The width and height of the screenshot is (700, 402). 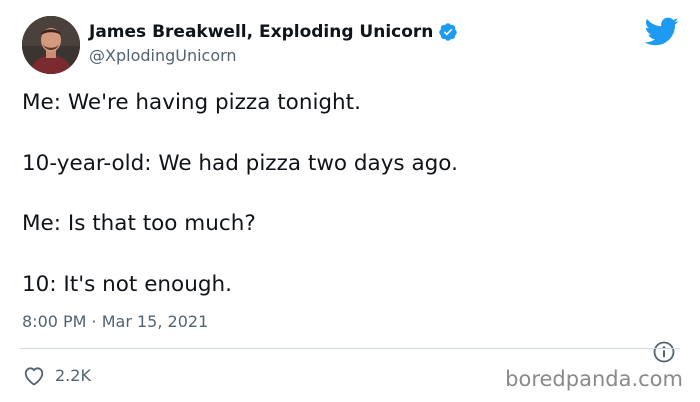 I want to click on avatar-image, so click(x=51, y=45).